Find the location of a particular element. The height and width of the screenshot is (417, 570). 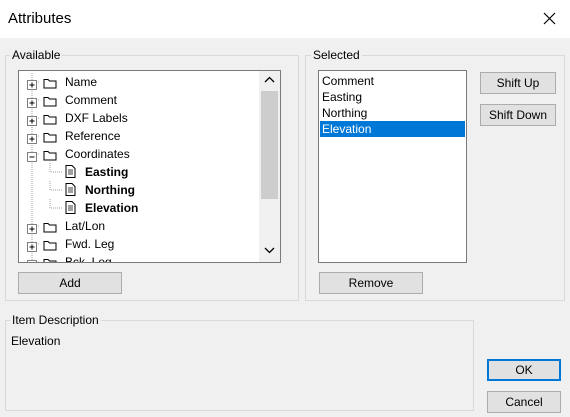

tree-item: Coordinates is located at coordinates (137, 154).